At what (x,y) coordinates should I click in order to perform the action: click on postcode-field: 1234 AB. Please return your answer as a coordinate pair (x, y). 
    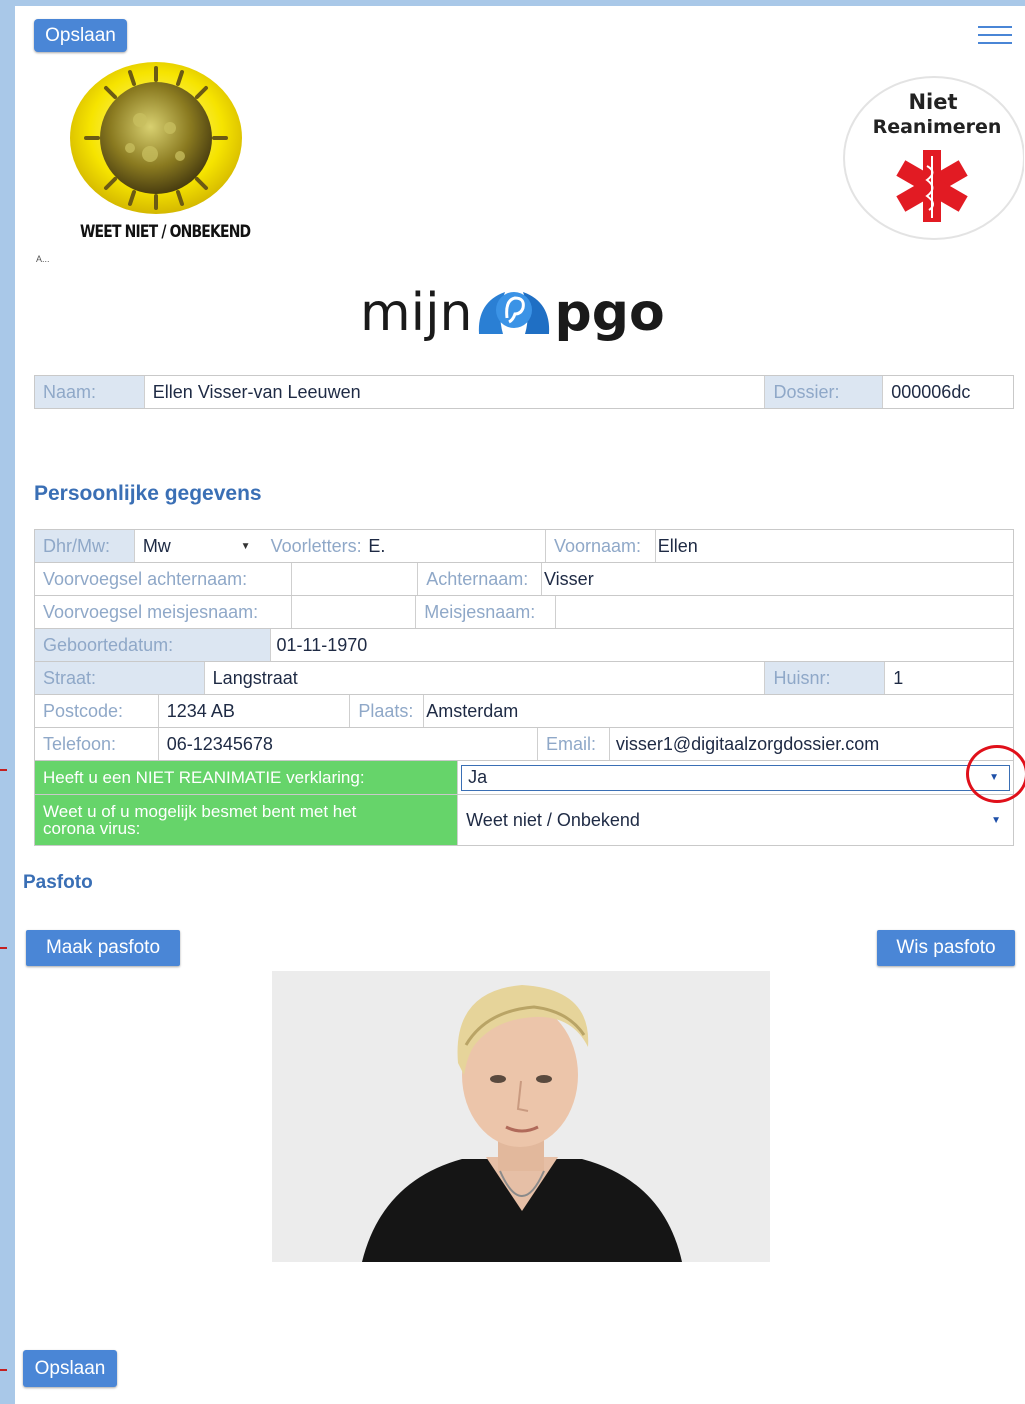
    Looking at the image, I should click on (254, 711).